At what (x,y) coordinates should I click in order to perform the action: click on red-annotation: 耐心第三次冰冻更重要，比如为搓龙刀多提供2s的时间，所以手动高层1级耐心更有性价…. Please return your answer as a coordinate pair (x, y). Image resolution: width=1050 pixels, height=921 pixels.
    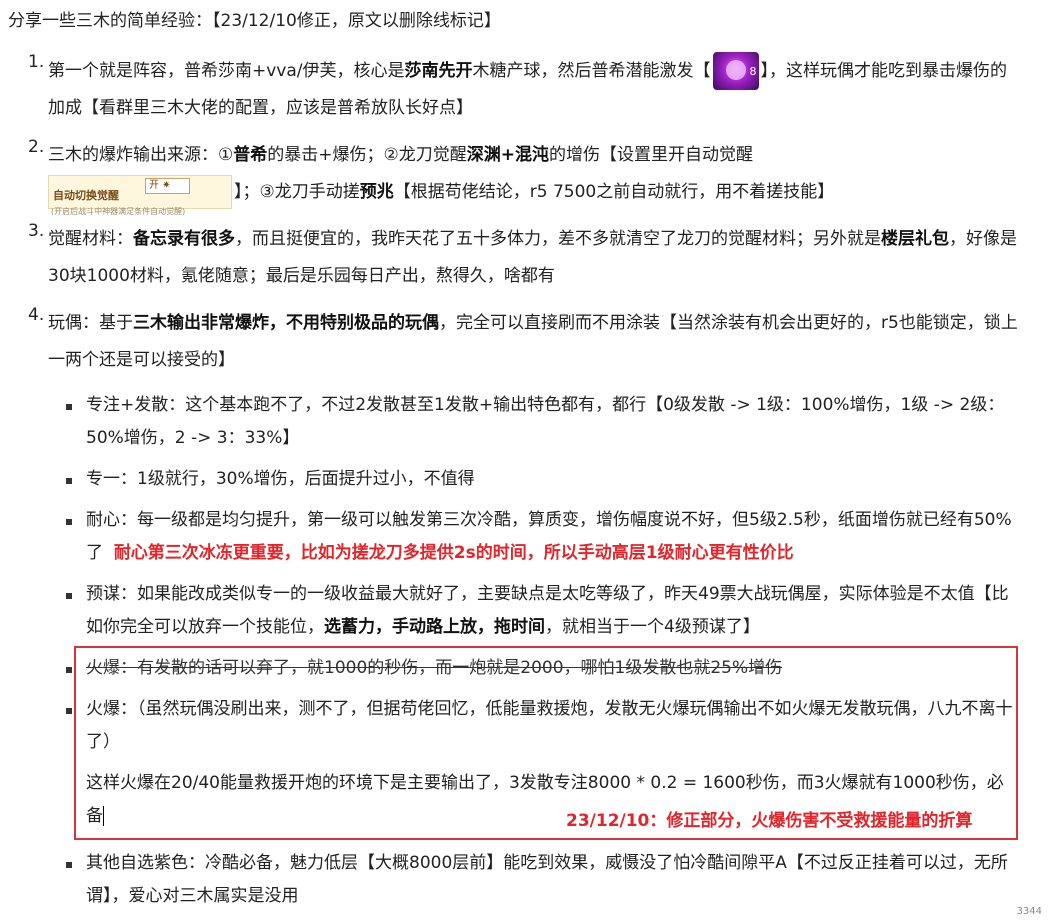
    Looking at the image, I should click on (453, 553).